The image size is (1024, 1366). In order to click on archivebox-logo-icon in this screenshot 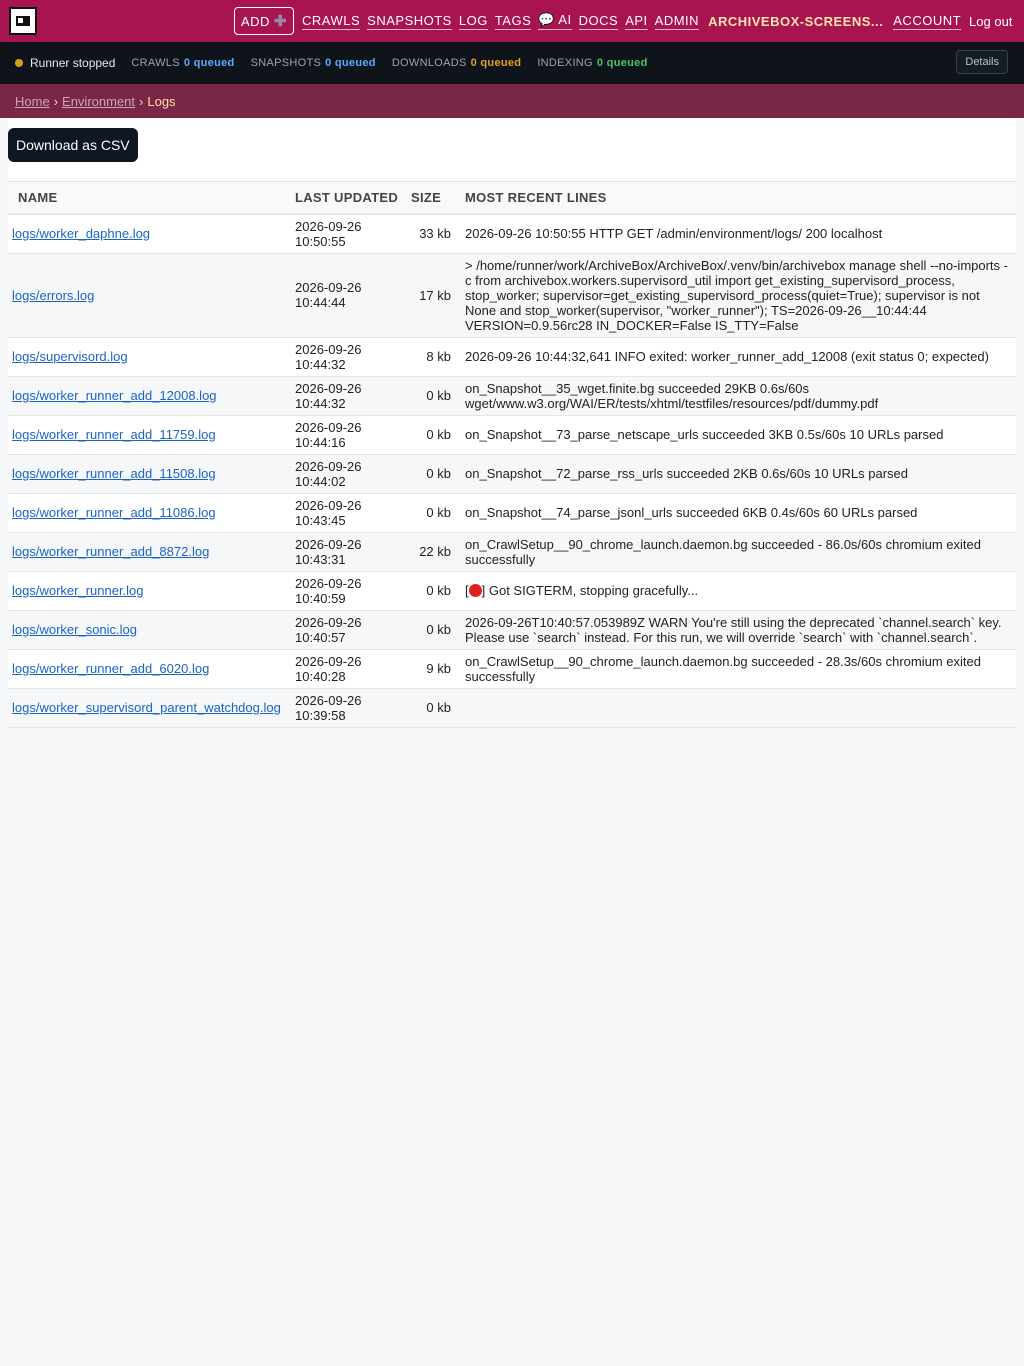, I will do `click(23, 21)`.